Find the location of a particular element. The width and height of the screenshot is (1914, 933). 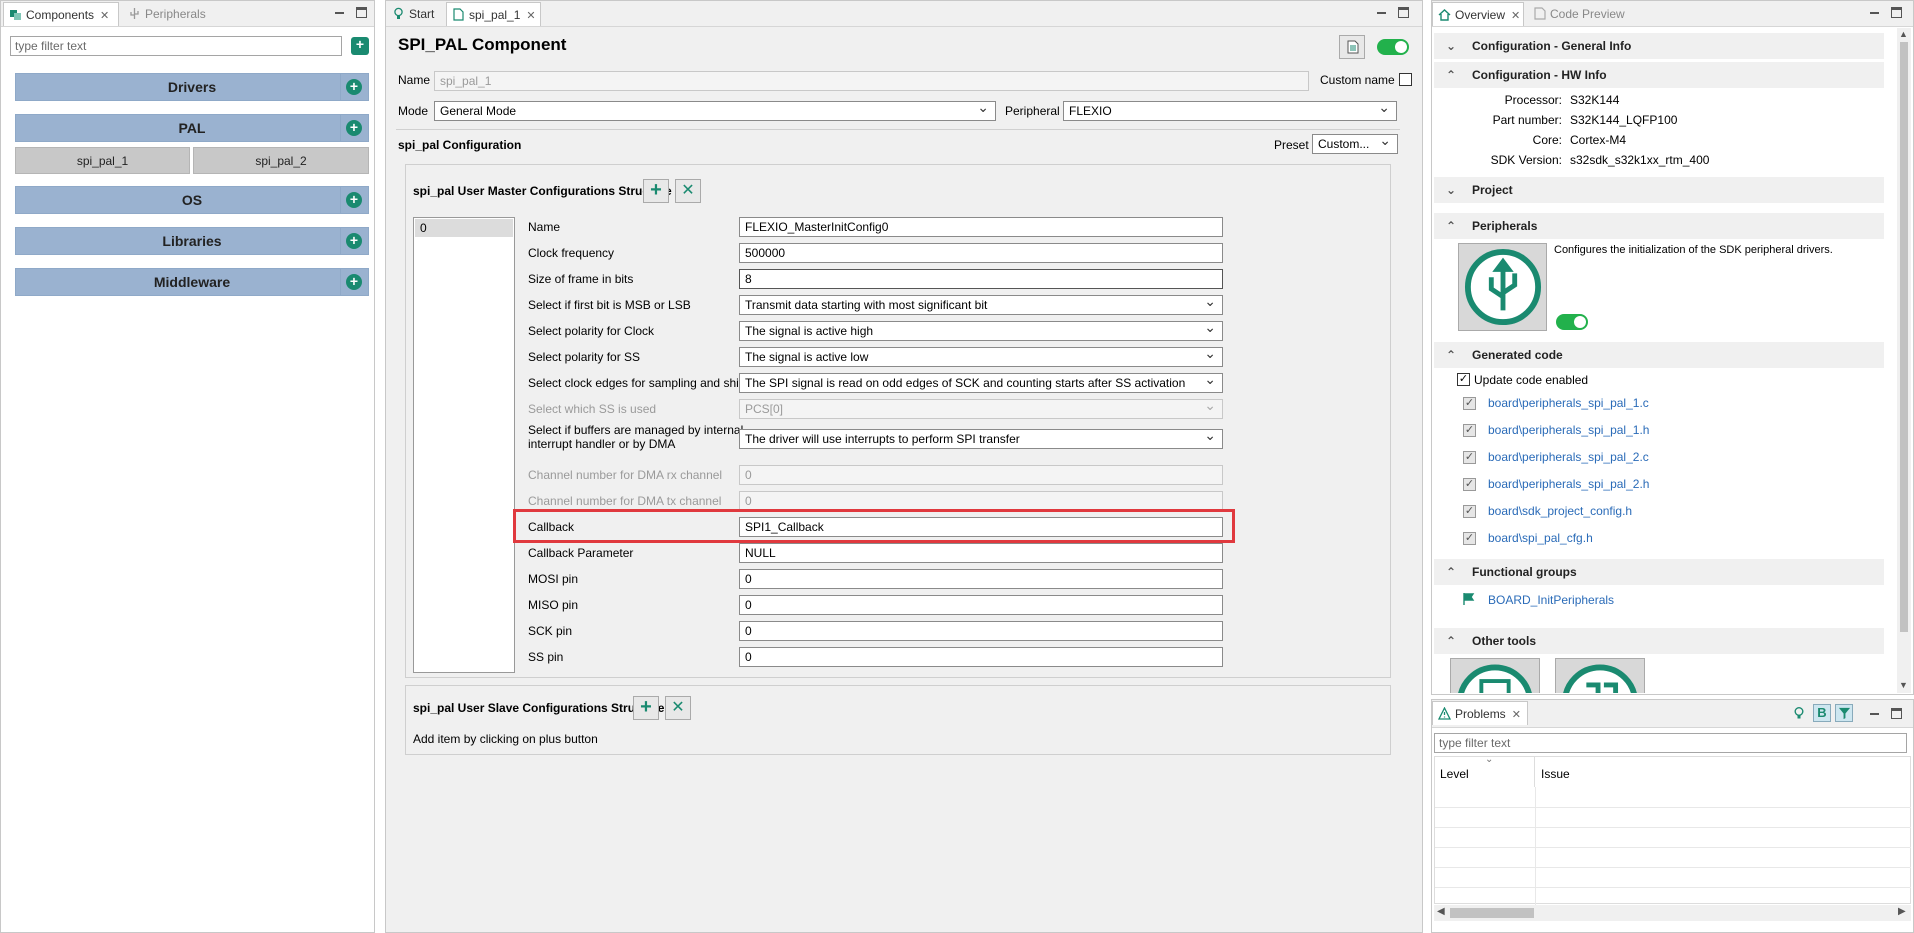

documentation-button is located at coordinates (1352, 47).